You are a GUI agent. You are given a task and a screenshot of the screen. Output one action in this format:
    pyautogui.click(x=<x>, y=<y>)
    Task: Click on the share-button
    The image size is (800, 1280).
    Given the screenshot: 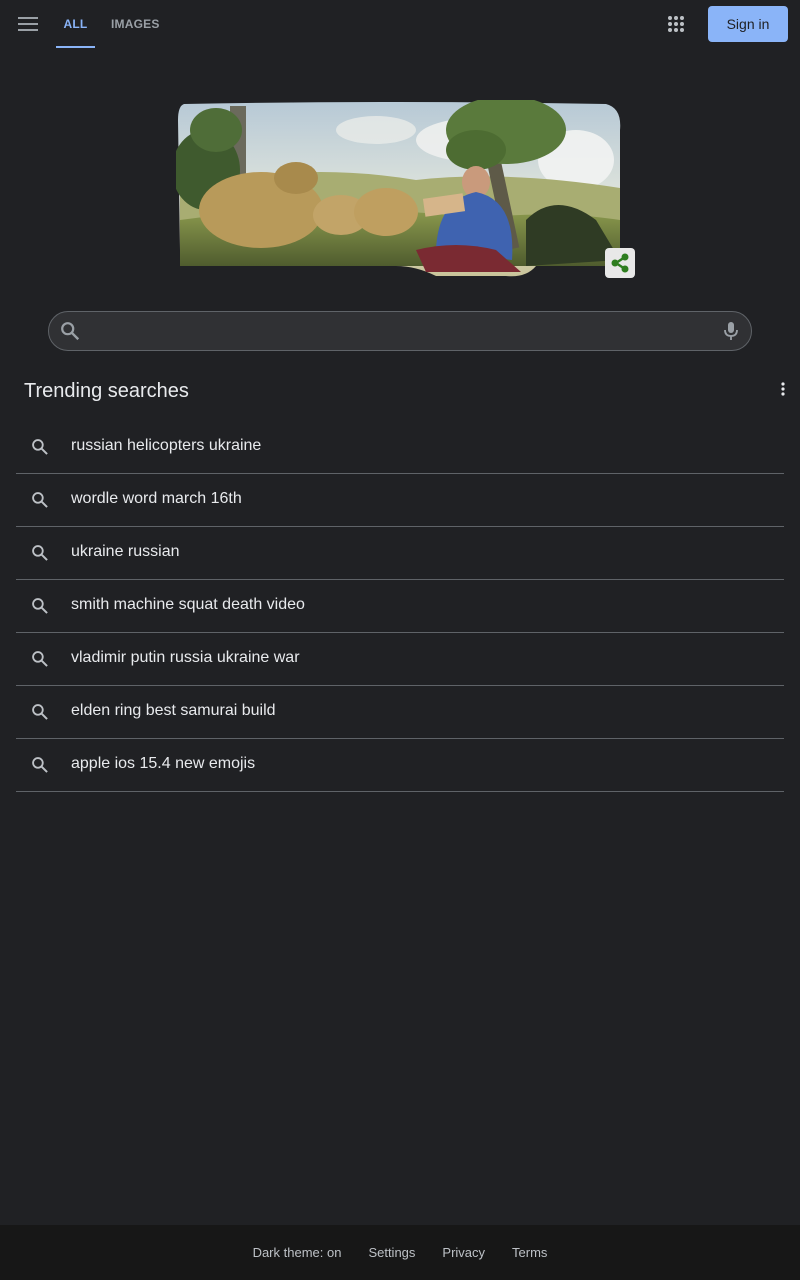 What is the action you would take?
    pyautogui.click(x=620, y=263)
    